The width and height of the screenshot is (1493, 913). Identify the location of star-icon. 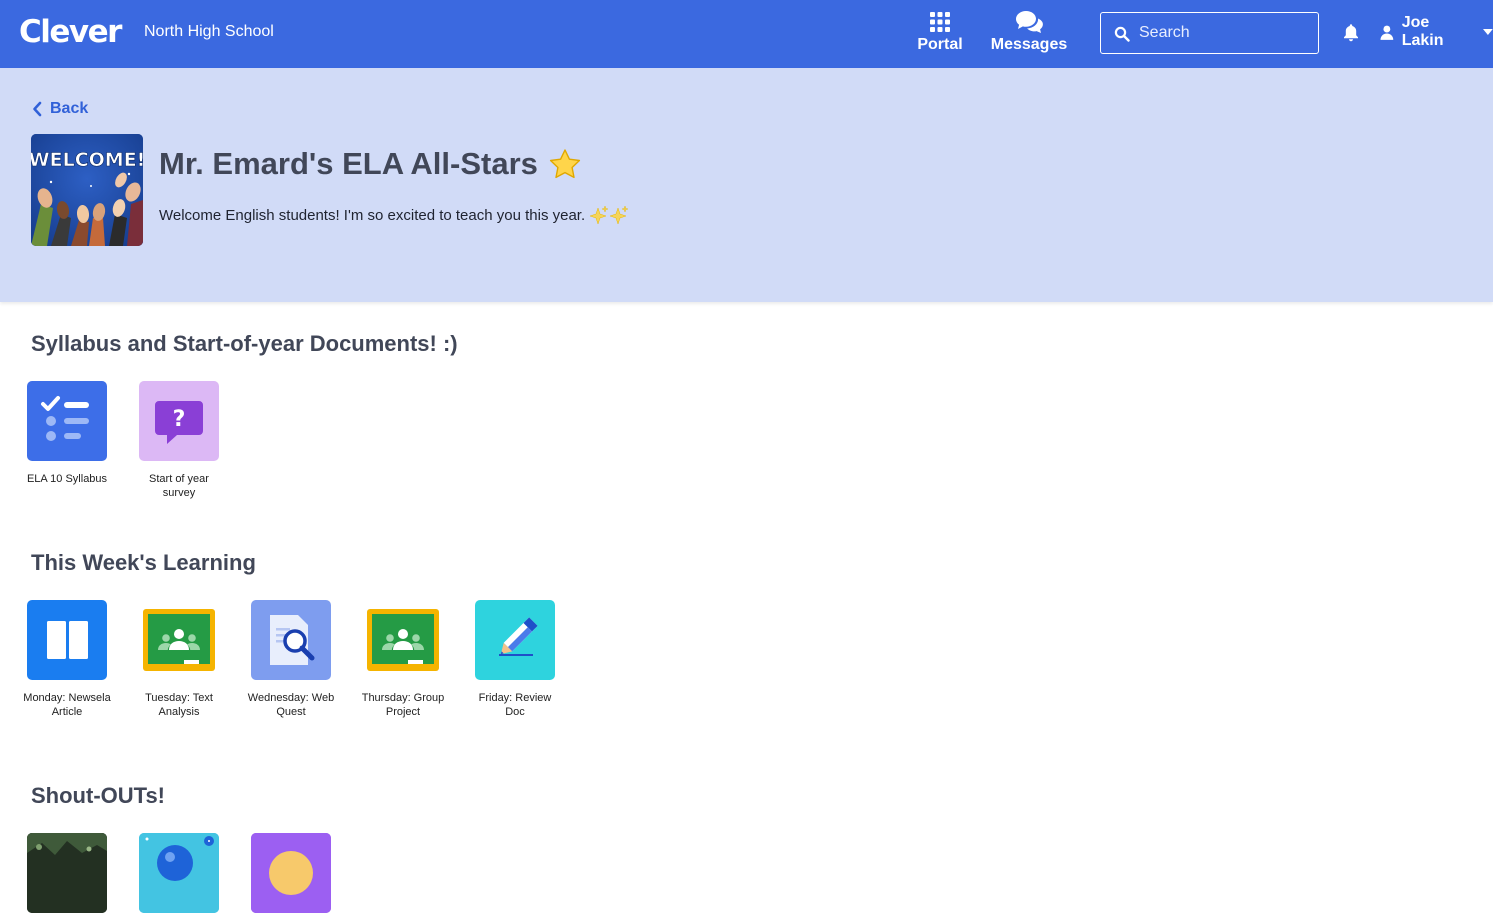
(565, 164).